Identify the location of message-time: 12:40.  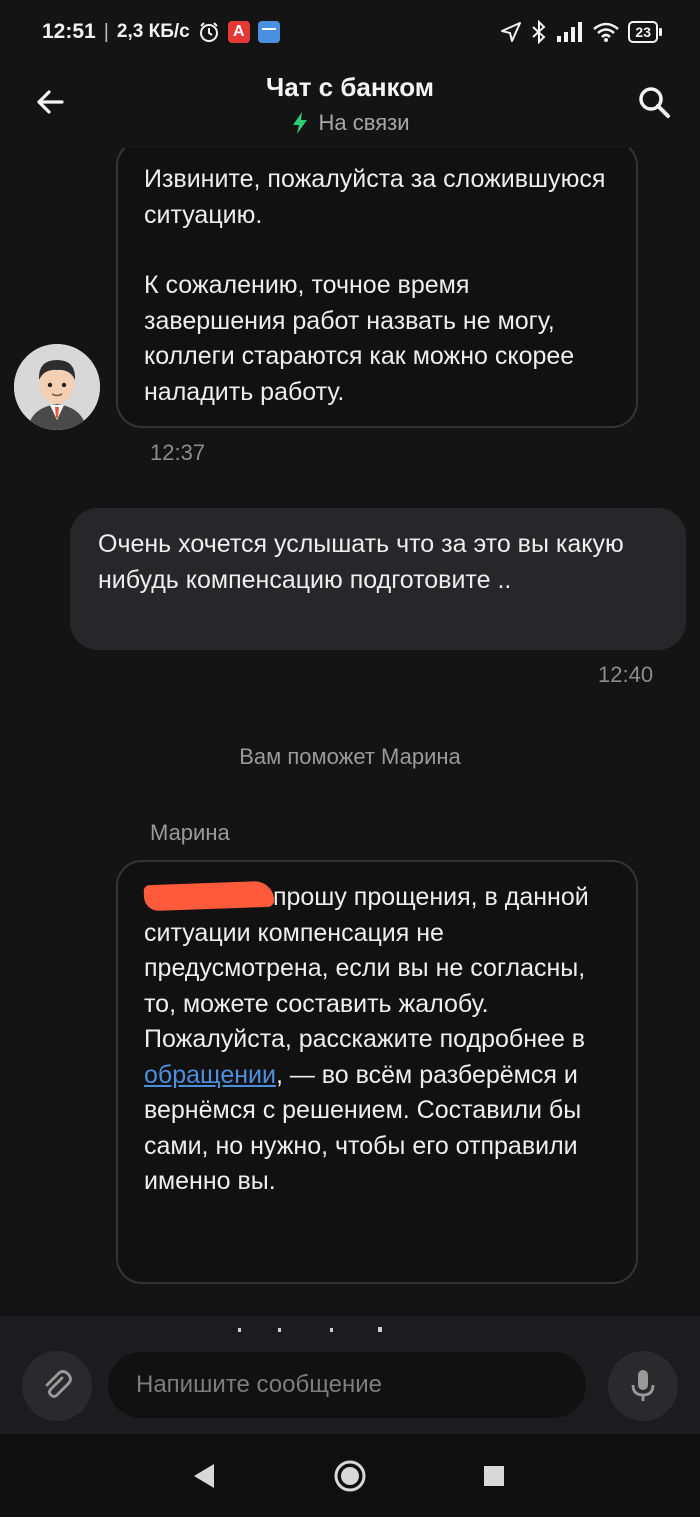
(626, 674).